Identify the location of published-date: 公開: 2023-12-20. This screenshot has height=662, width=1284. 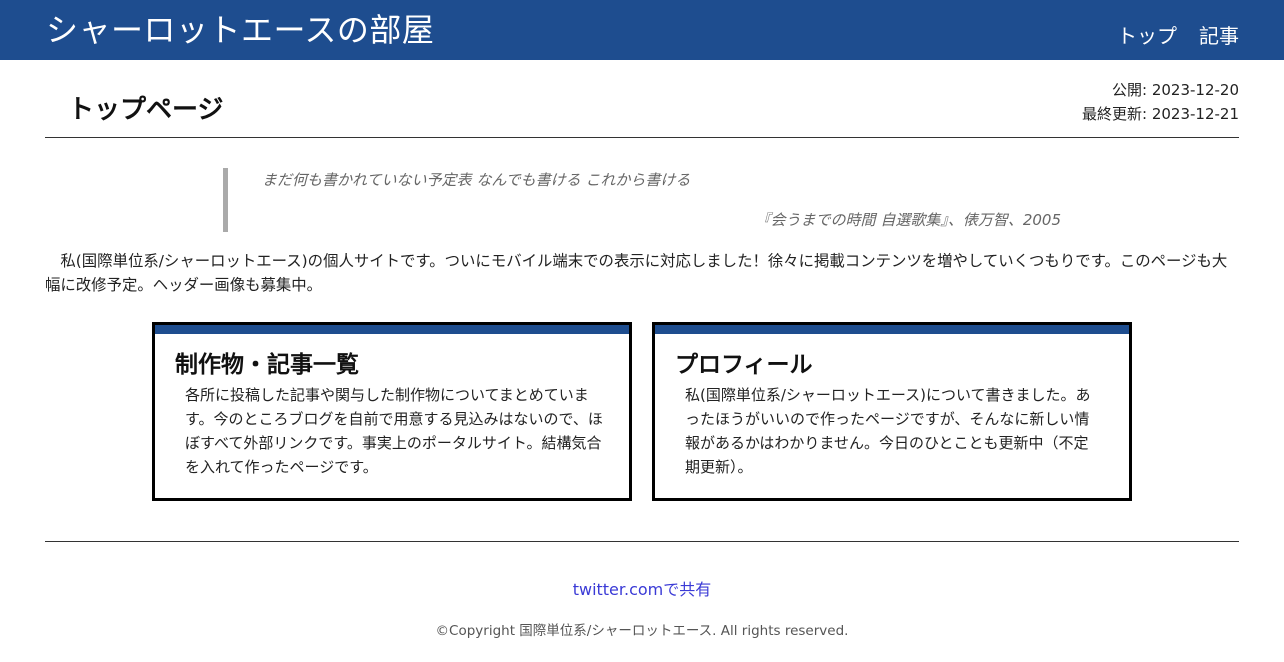
(1175, 90).